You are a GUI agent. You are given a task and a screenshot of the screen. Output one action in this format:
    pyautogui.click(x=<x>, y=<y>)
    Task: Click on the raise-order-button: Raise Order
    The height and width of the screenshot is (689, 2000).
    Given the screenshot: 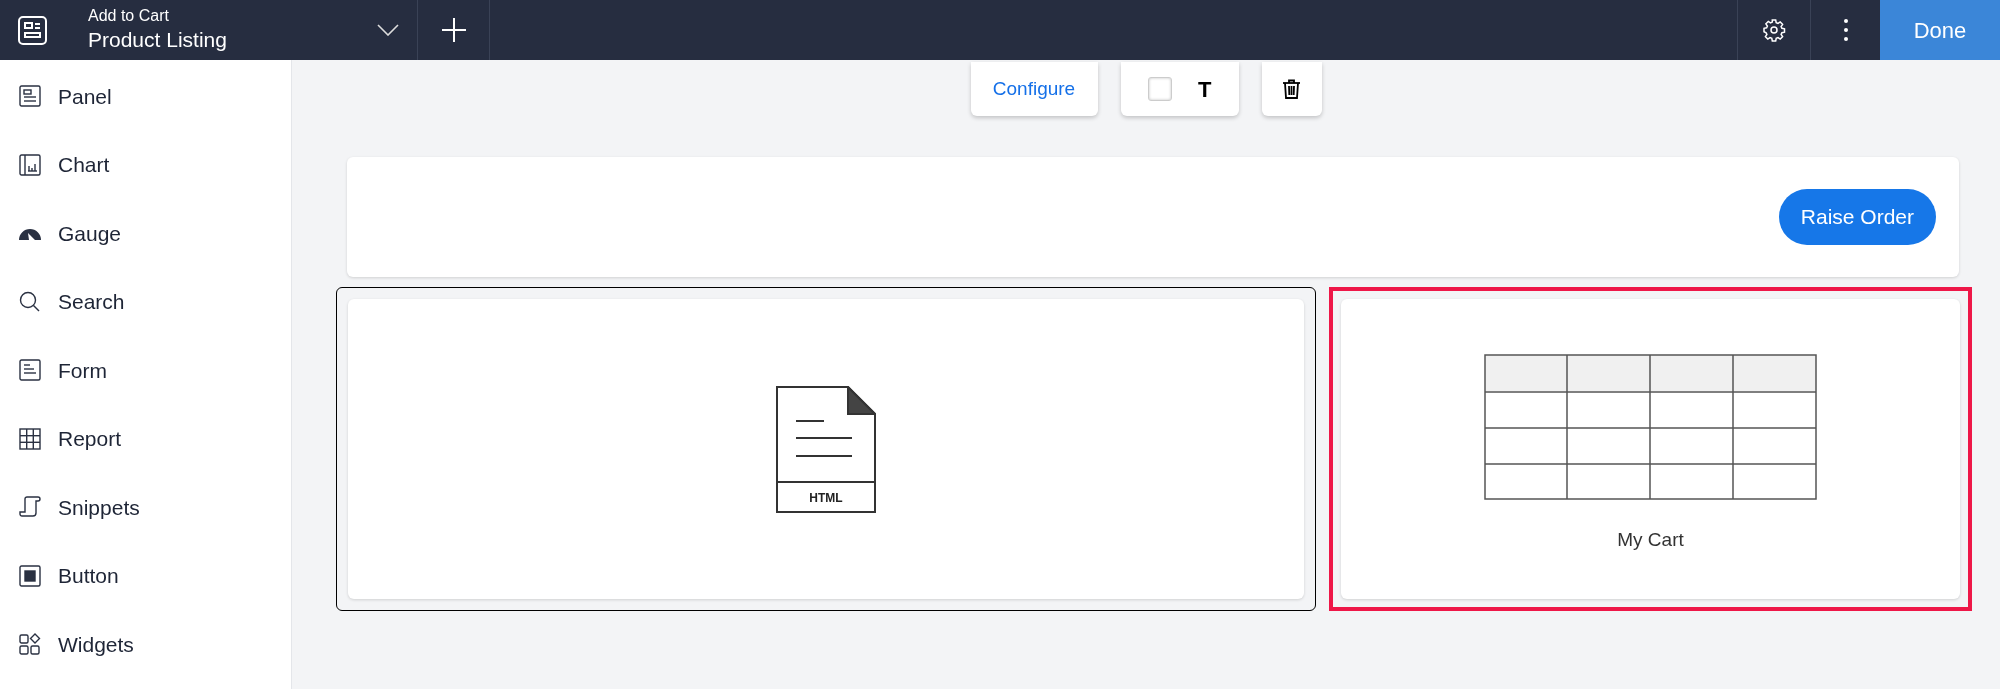 What is the action you would take?
    pyautogui.click(x=1857, y=217)
    